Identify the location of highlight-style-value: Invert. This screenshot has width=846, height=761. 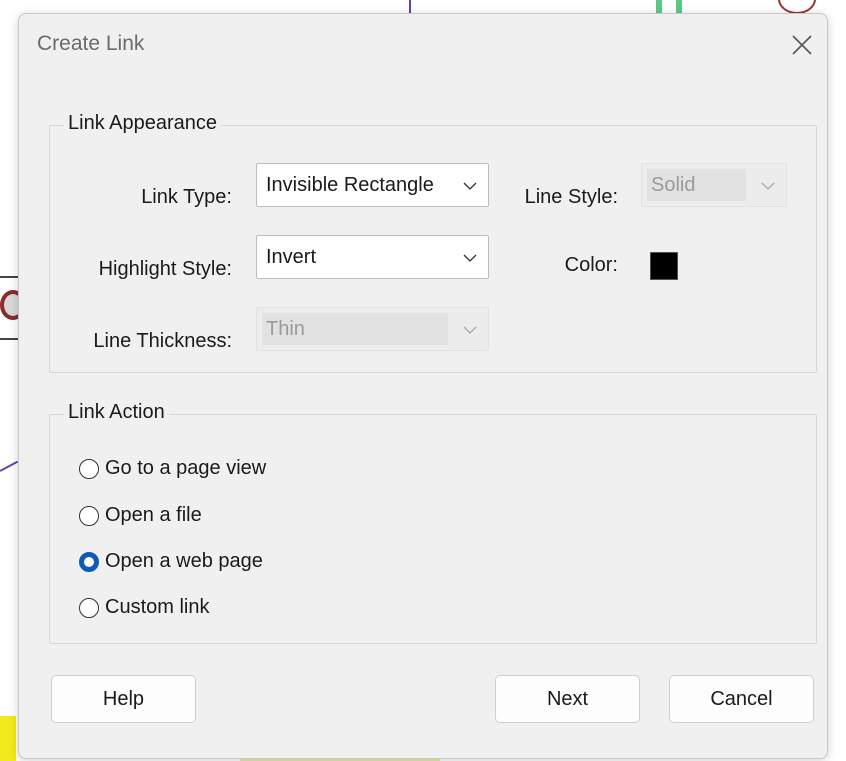
(291, 256).